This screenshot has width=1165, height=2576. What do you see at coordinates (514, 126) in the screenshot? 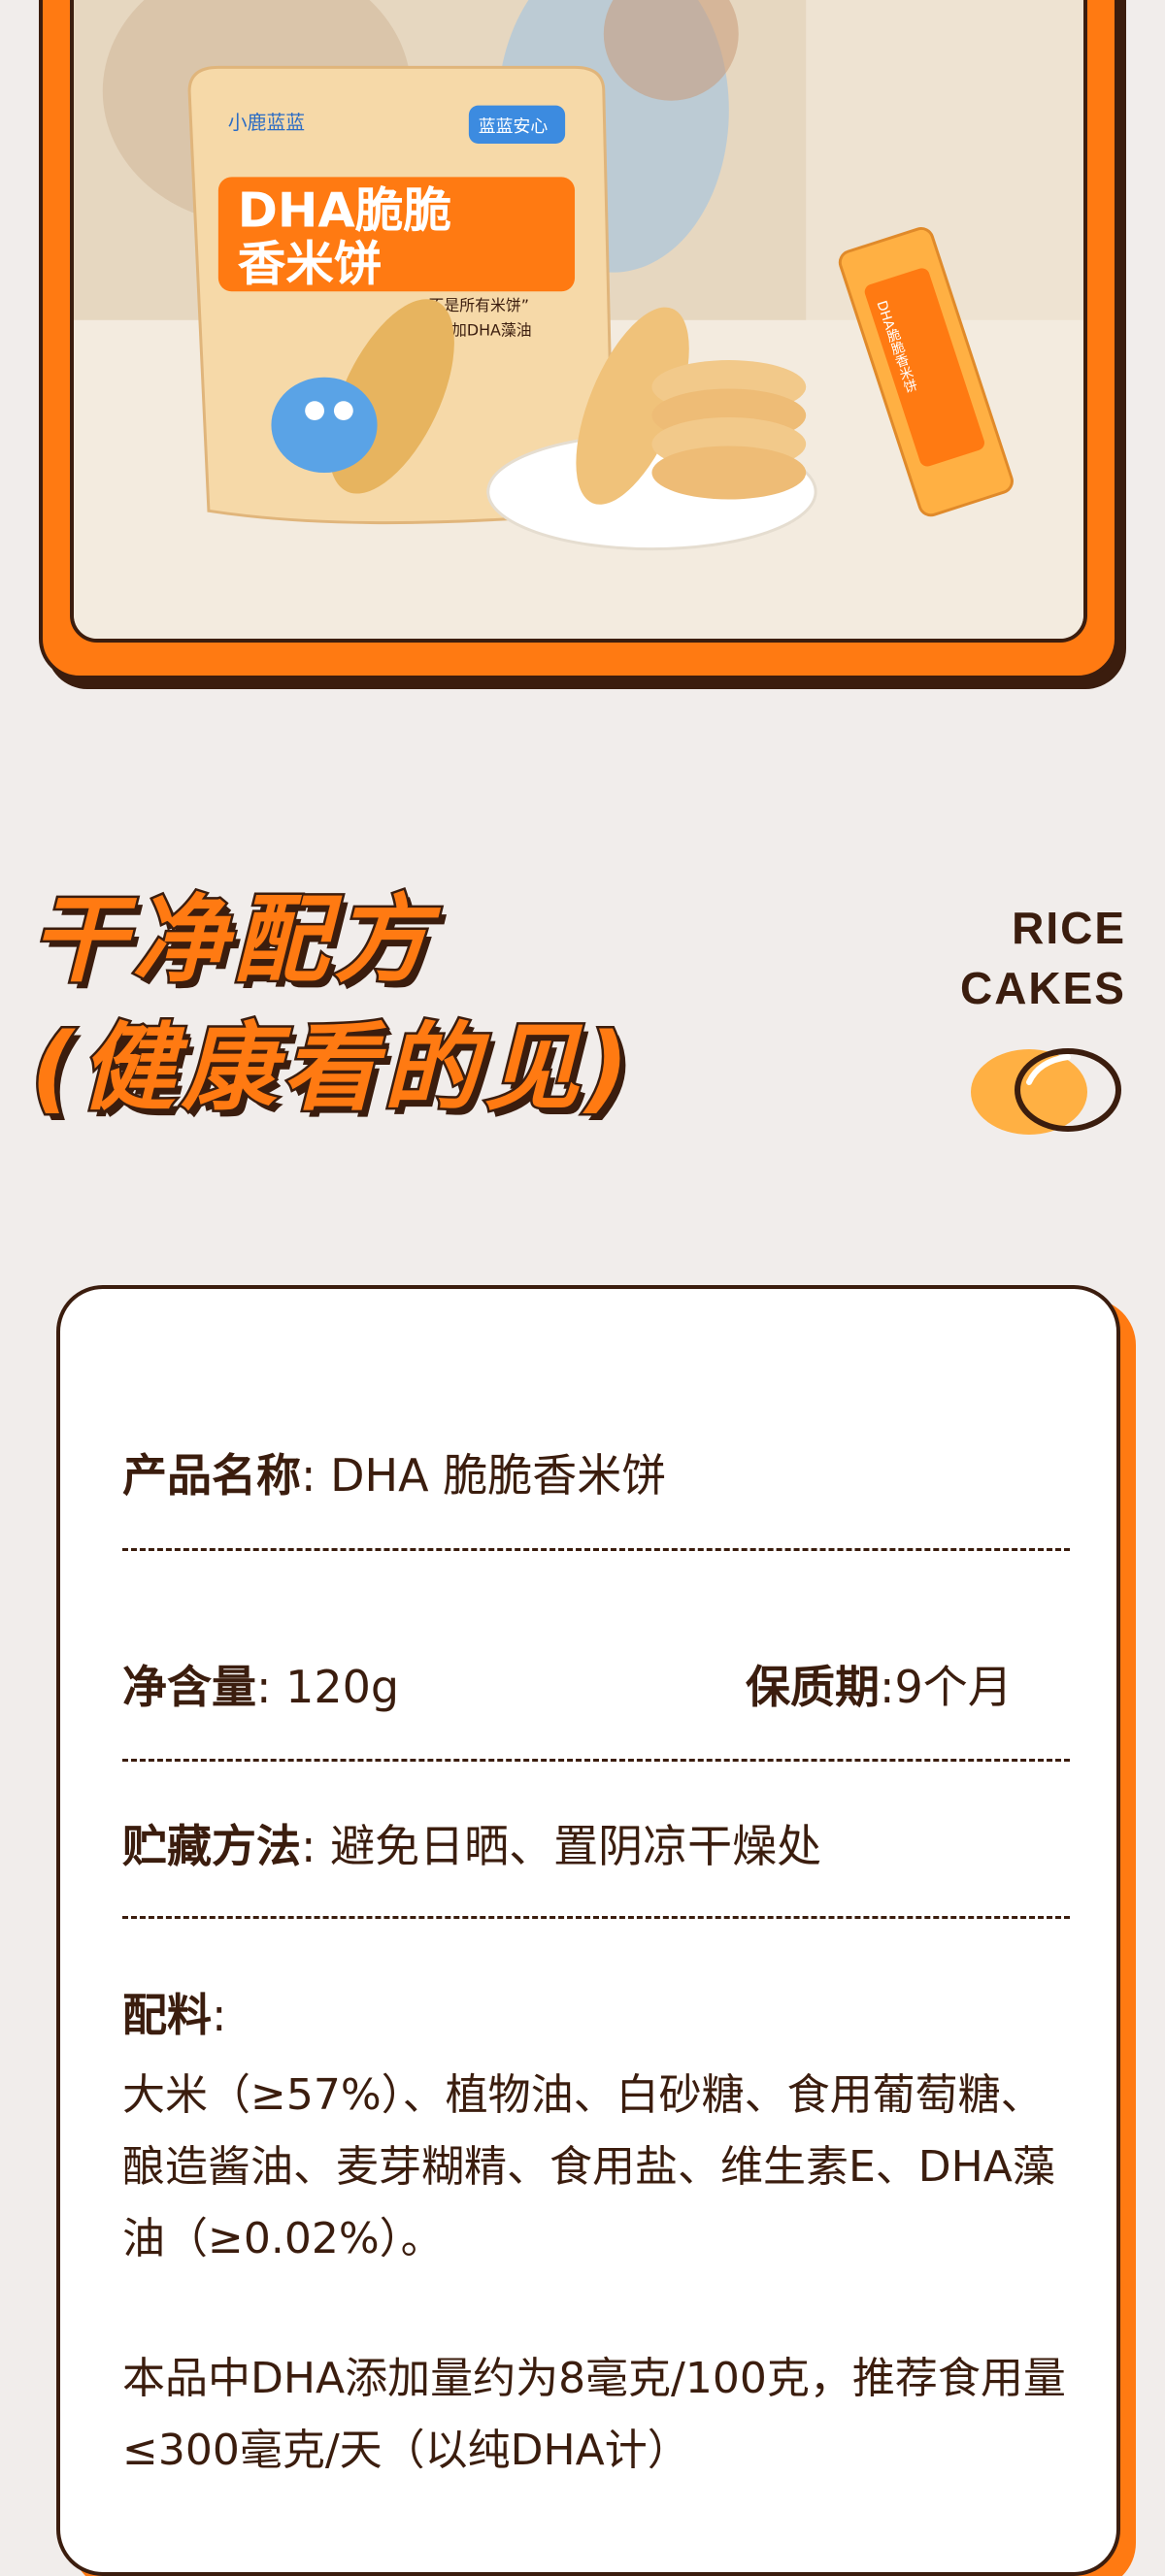
I see `svg-text: 蓝蓝安心` at bounding box center [514, 126].